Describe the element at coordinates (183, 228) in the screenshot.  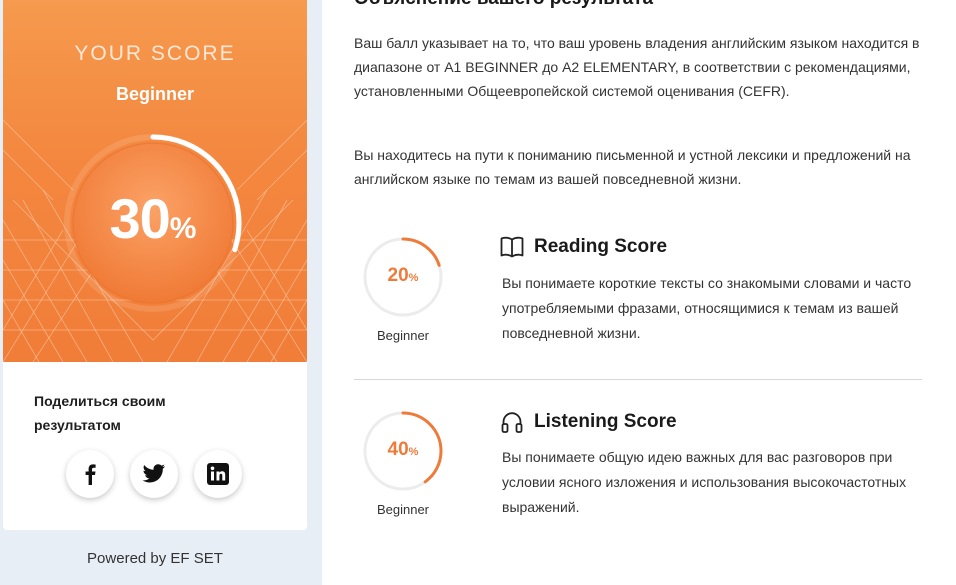
I see `score-percent-sign: %` at that location.